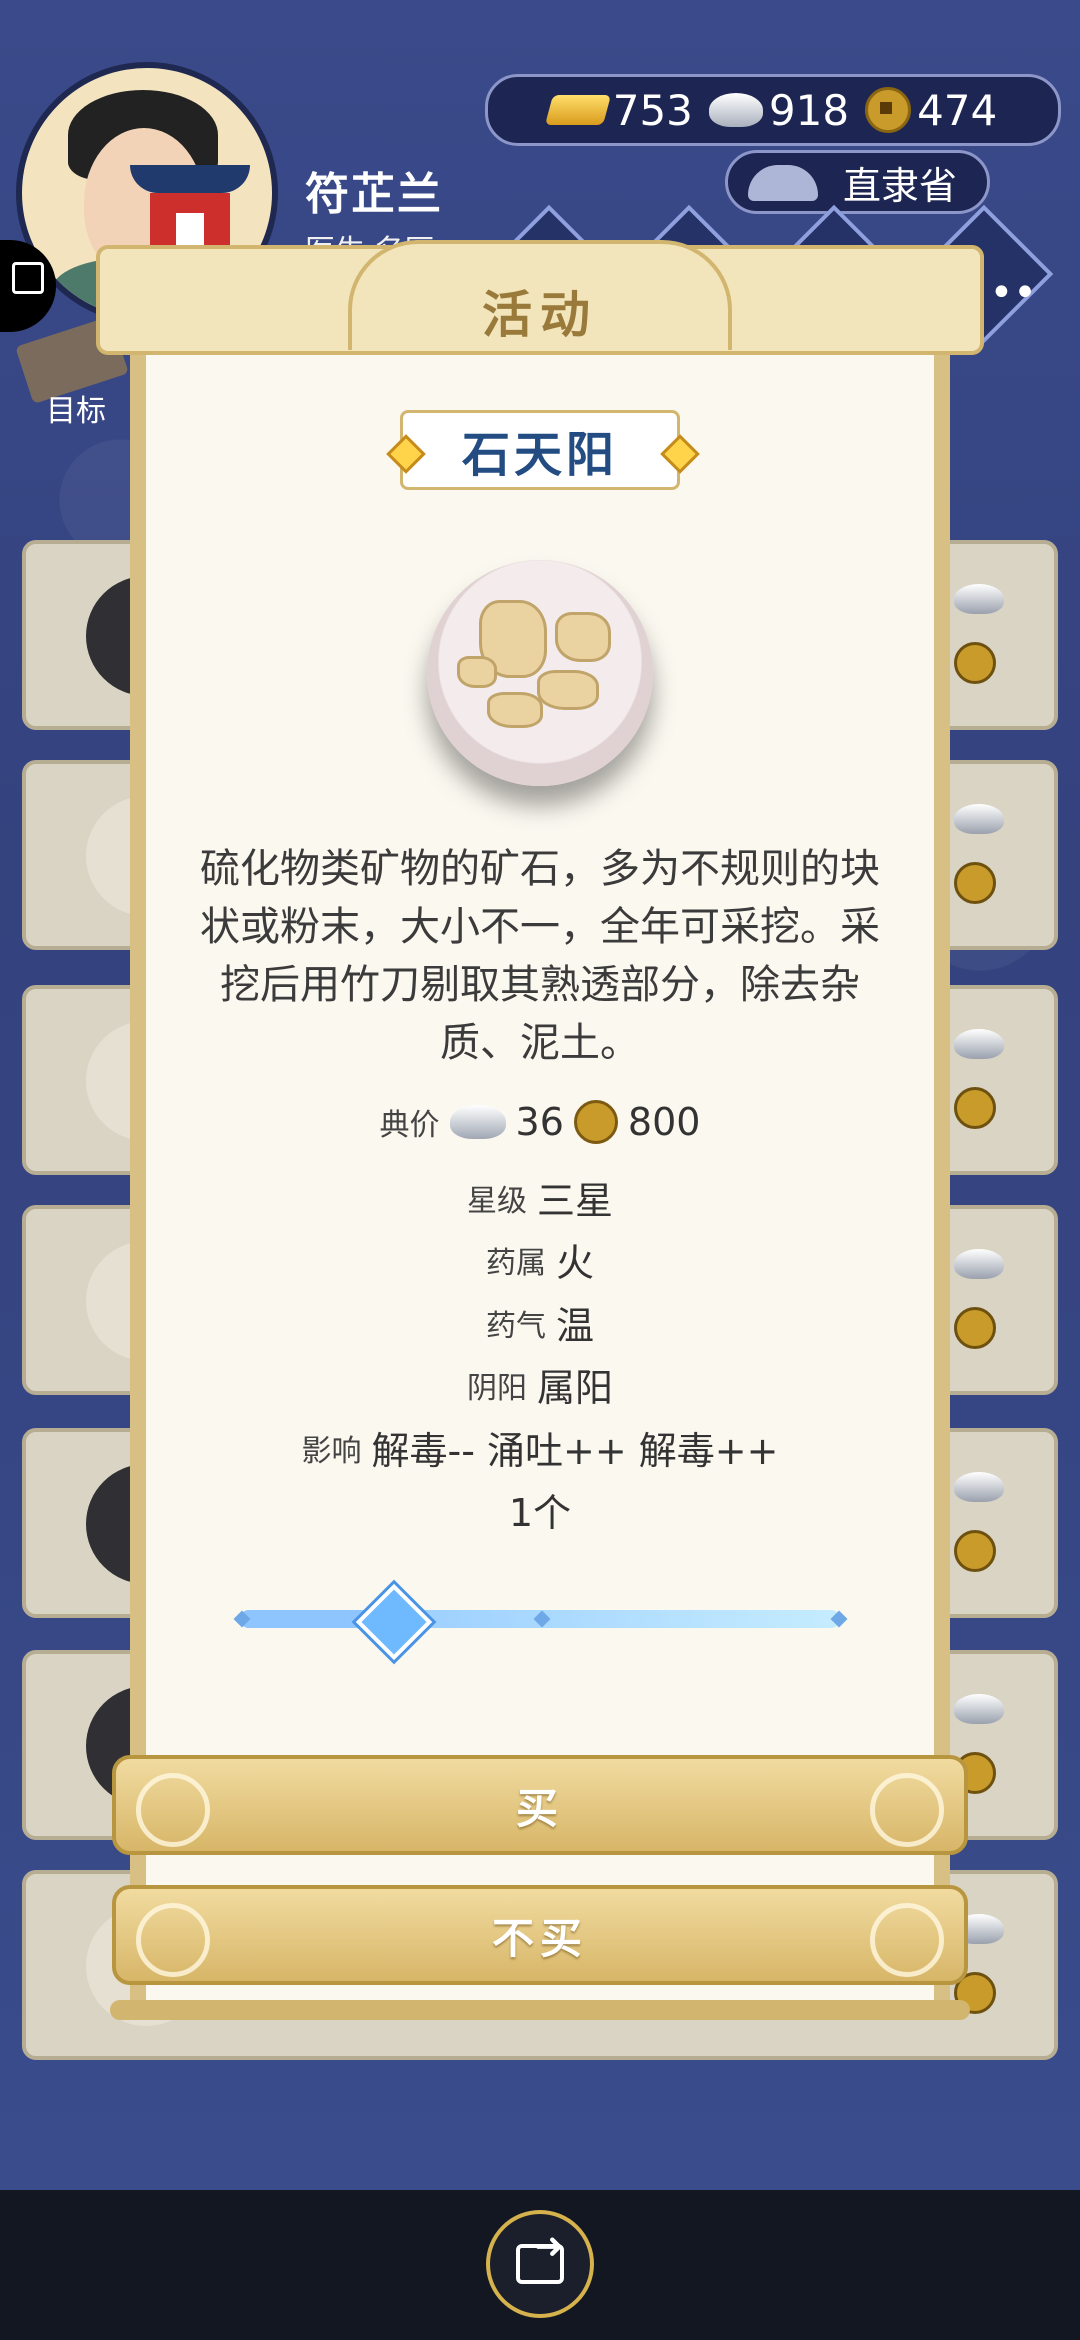 The image size is (1080, 2340). What do you see at coordinates (331, 1451) in the screenshot?
I see `effect-label: 影响` at bounding box center [331, 1451].